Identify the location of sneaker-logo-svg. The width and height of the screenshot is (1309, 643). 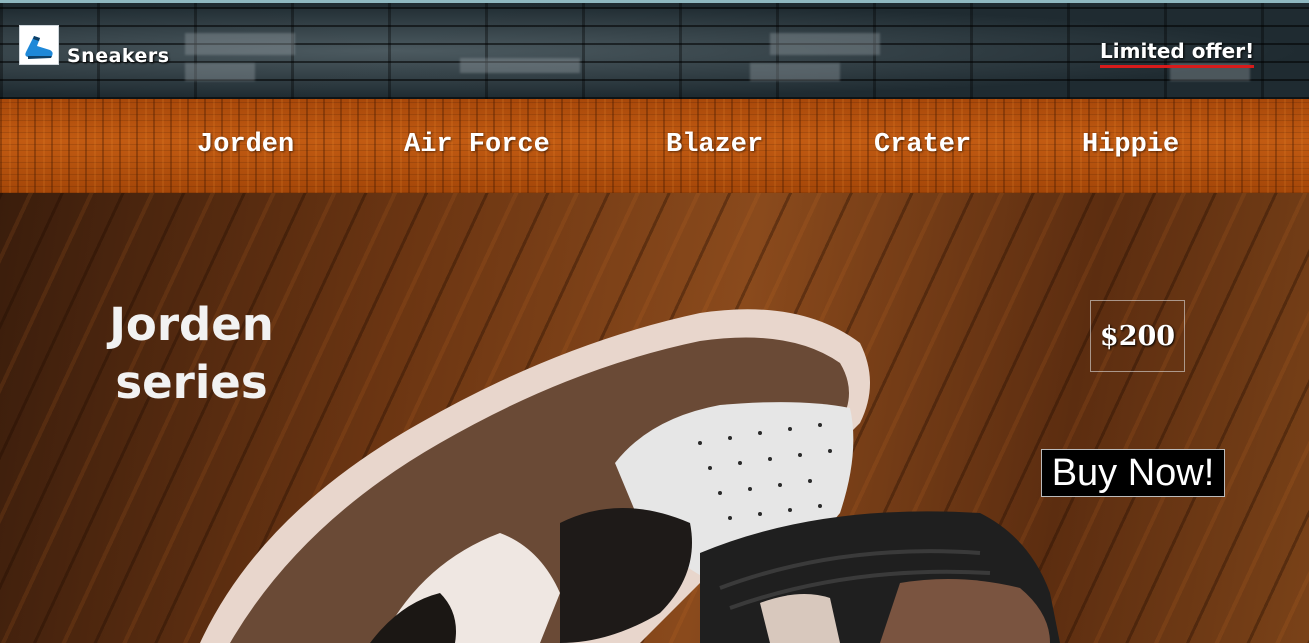
(39, 45).